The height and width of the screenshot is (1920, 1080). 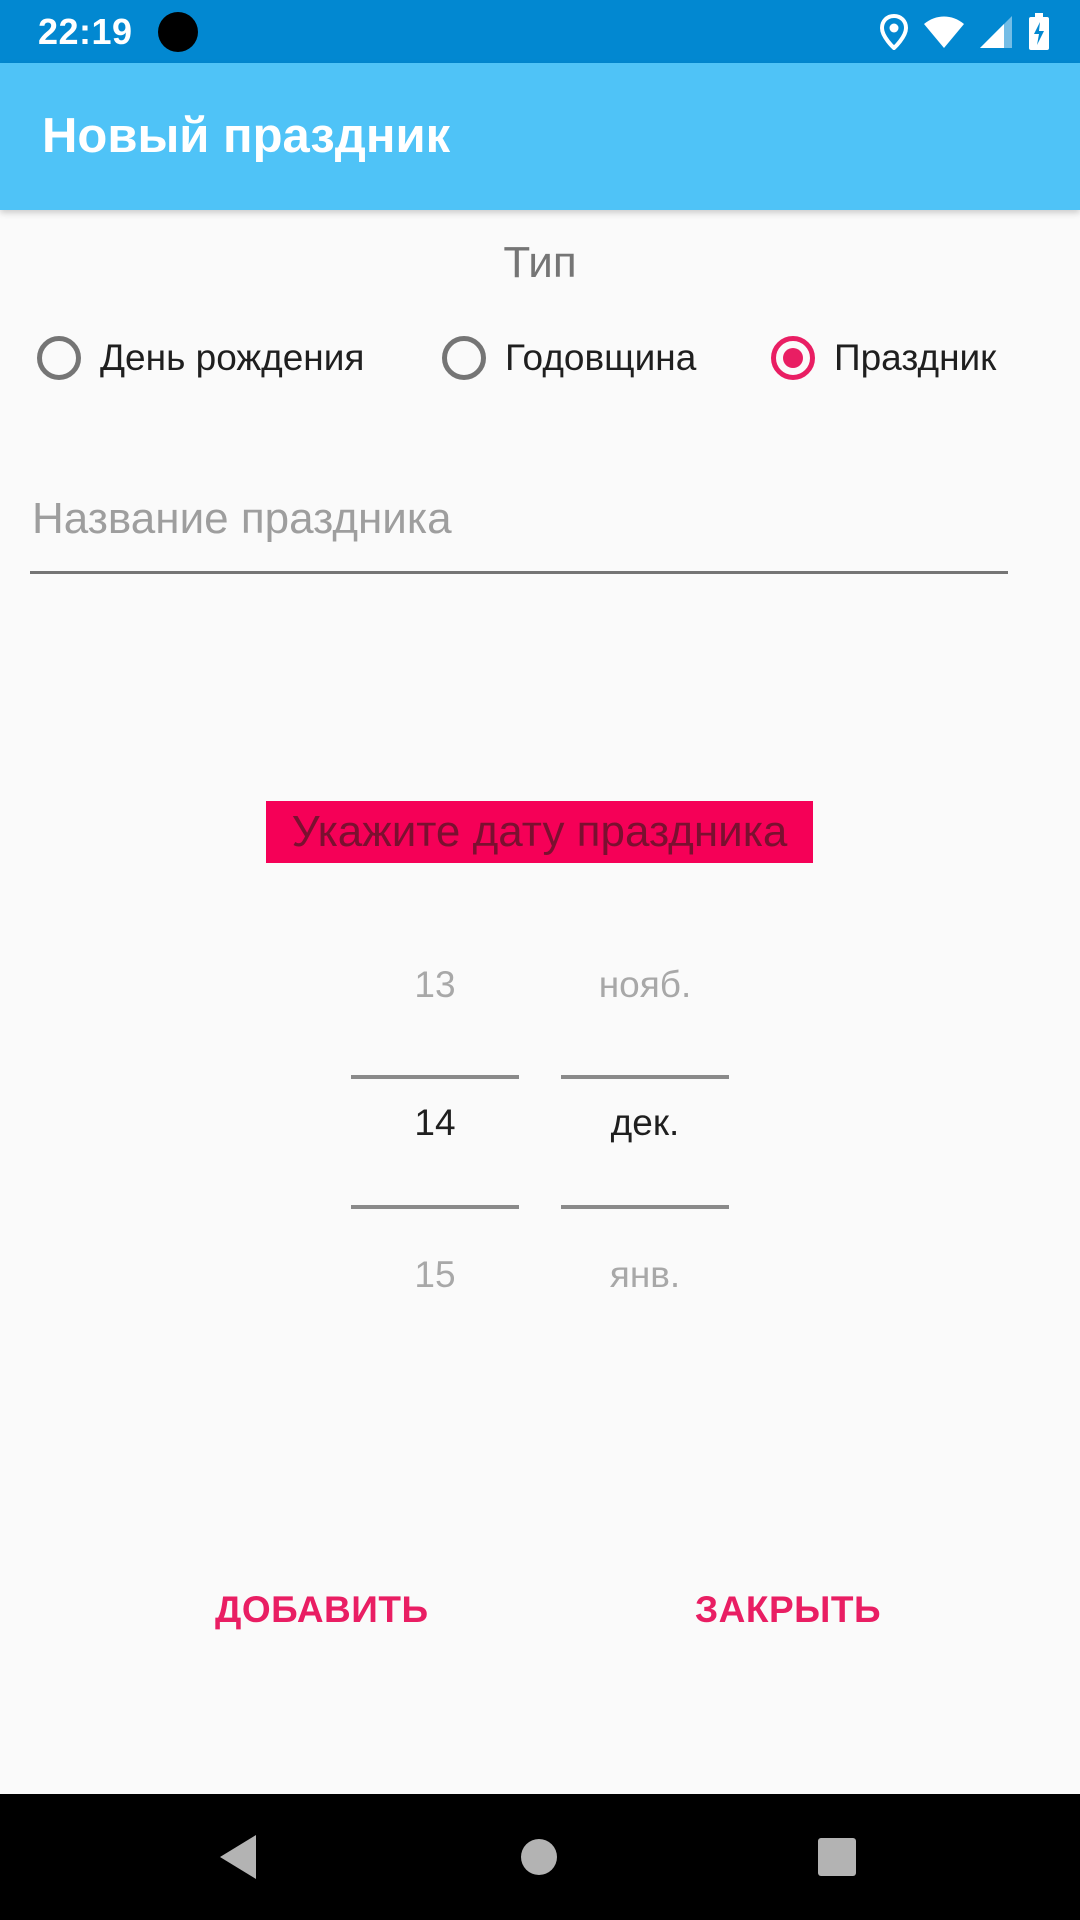 What do you see at coordinates (837, 1857) in the screenshot?
I see `recent-apps-icon` at bounding box center [837, 1857].